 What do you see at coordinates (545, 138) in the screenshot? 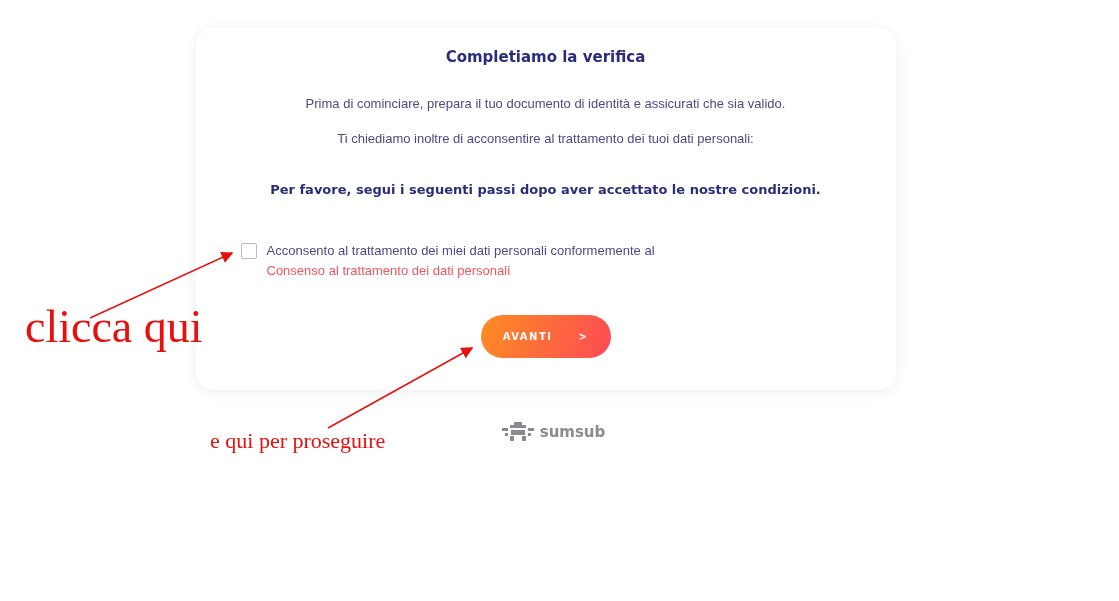
I see `info-text: Ti chiediamo inoltre di acconsentire al trattamento dei tuoi dati personali:` at bounding box center [545, 138].